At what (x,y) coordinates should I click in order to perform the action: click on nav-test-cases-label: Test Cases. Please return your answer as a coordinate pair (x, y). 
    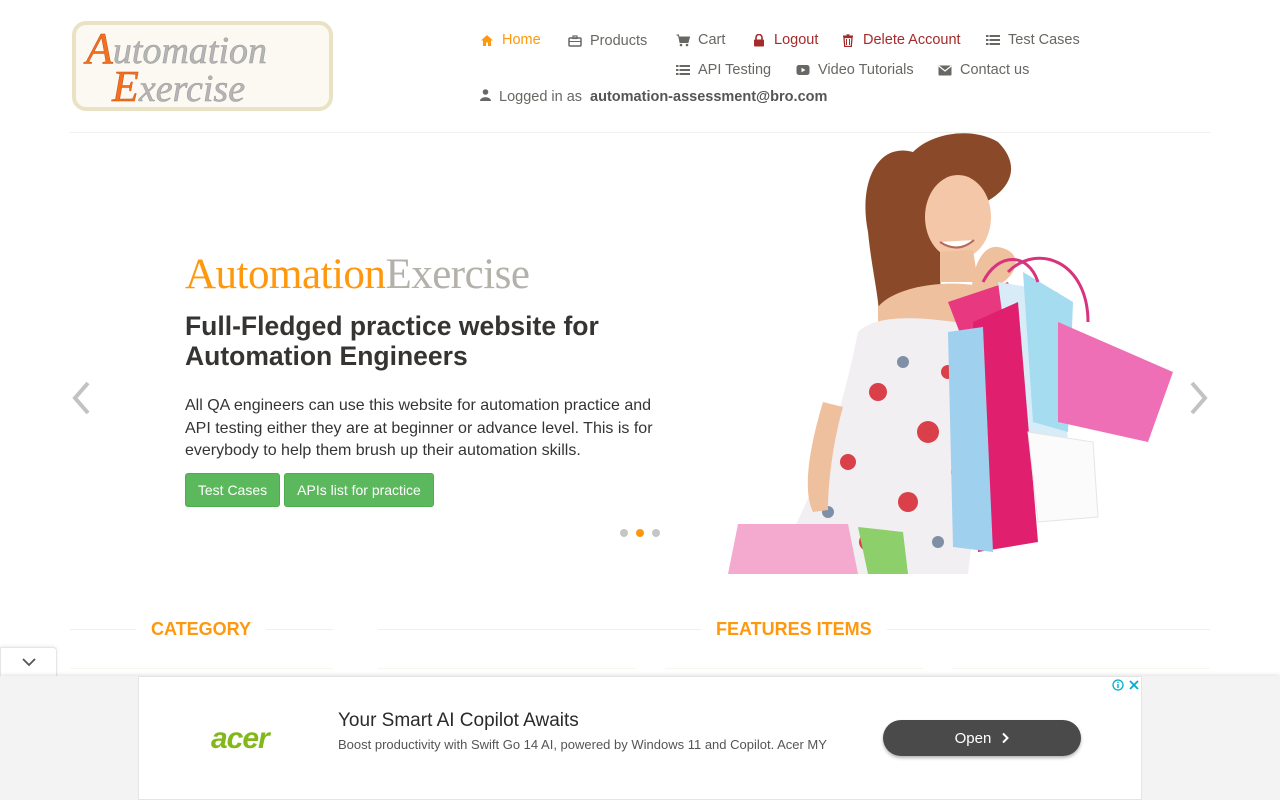
    Looking at the image, I should click on (1044, 40).